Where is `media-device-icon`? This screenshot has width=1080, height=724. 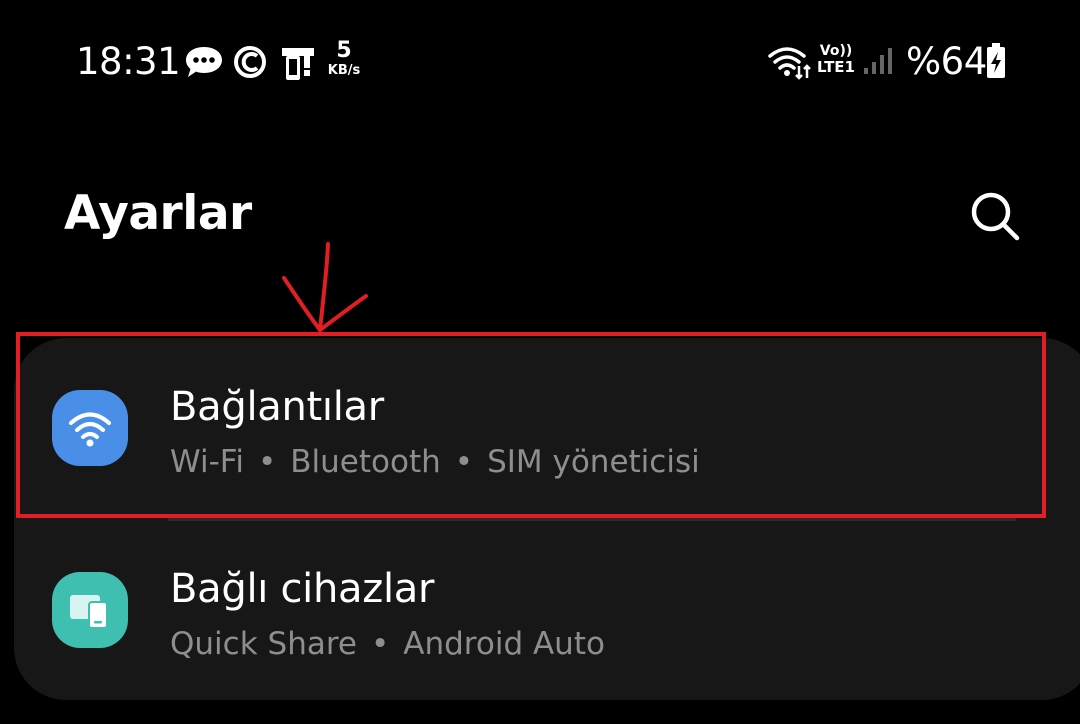
media-device-icon is located at coordinates (298, 64).